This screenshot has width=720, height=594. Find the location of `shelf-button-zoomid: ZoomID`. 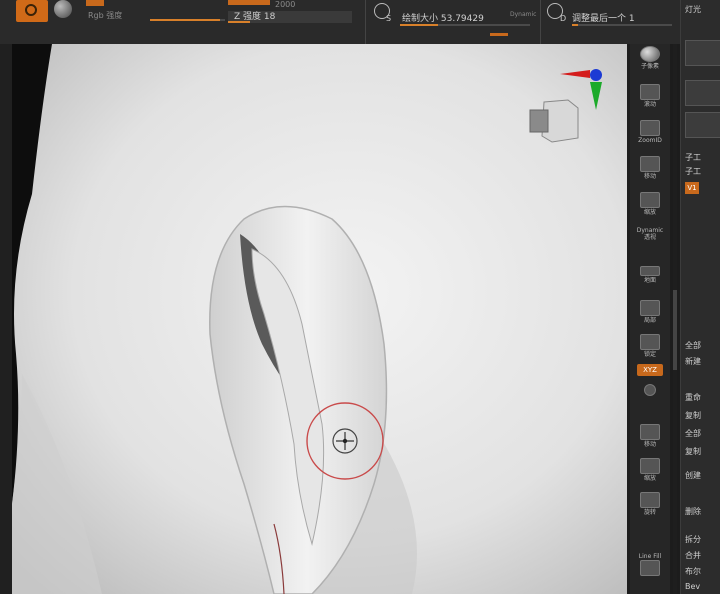

shelf-button-zoomid: ZoomID is located at coordinates (650, 132).